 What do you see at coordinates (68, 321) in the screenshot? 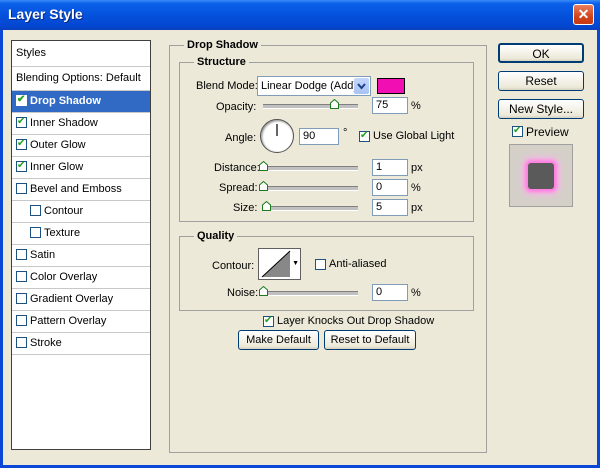
I see `style-item-label: Pattern Overlay` at bounding box center [68, 321].